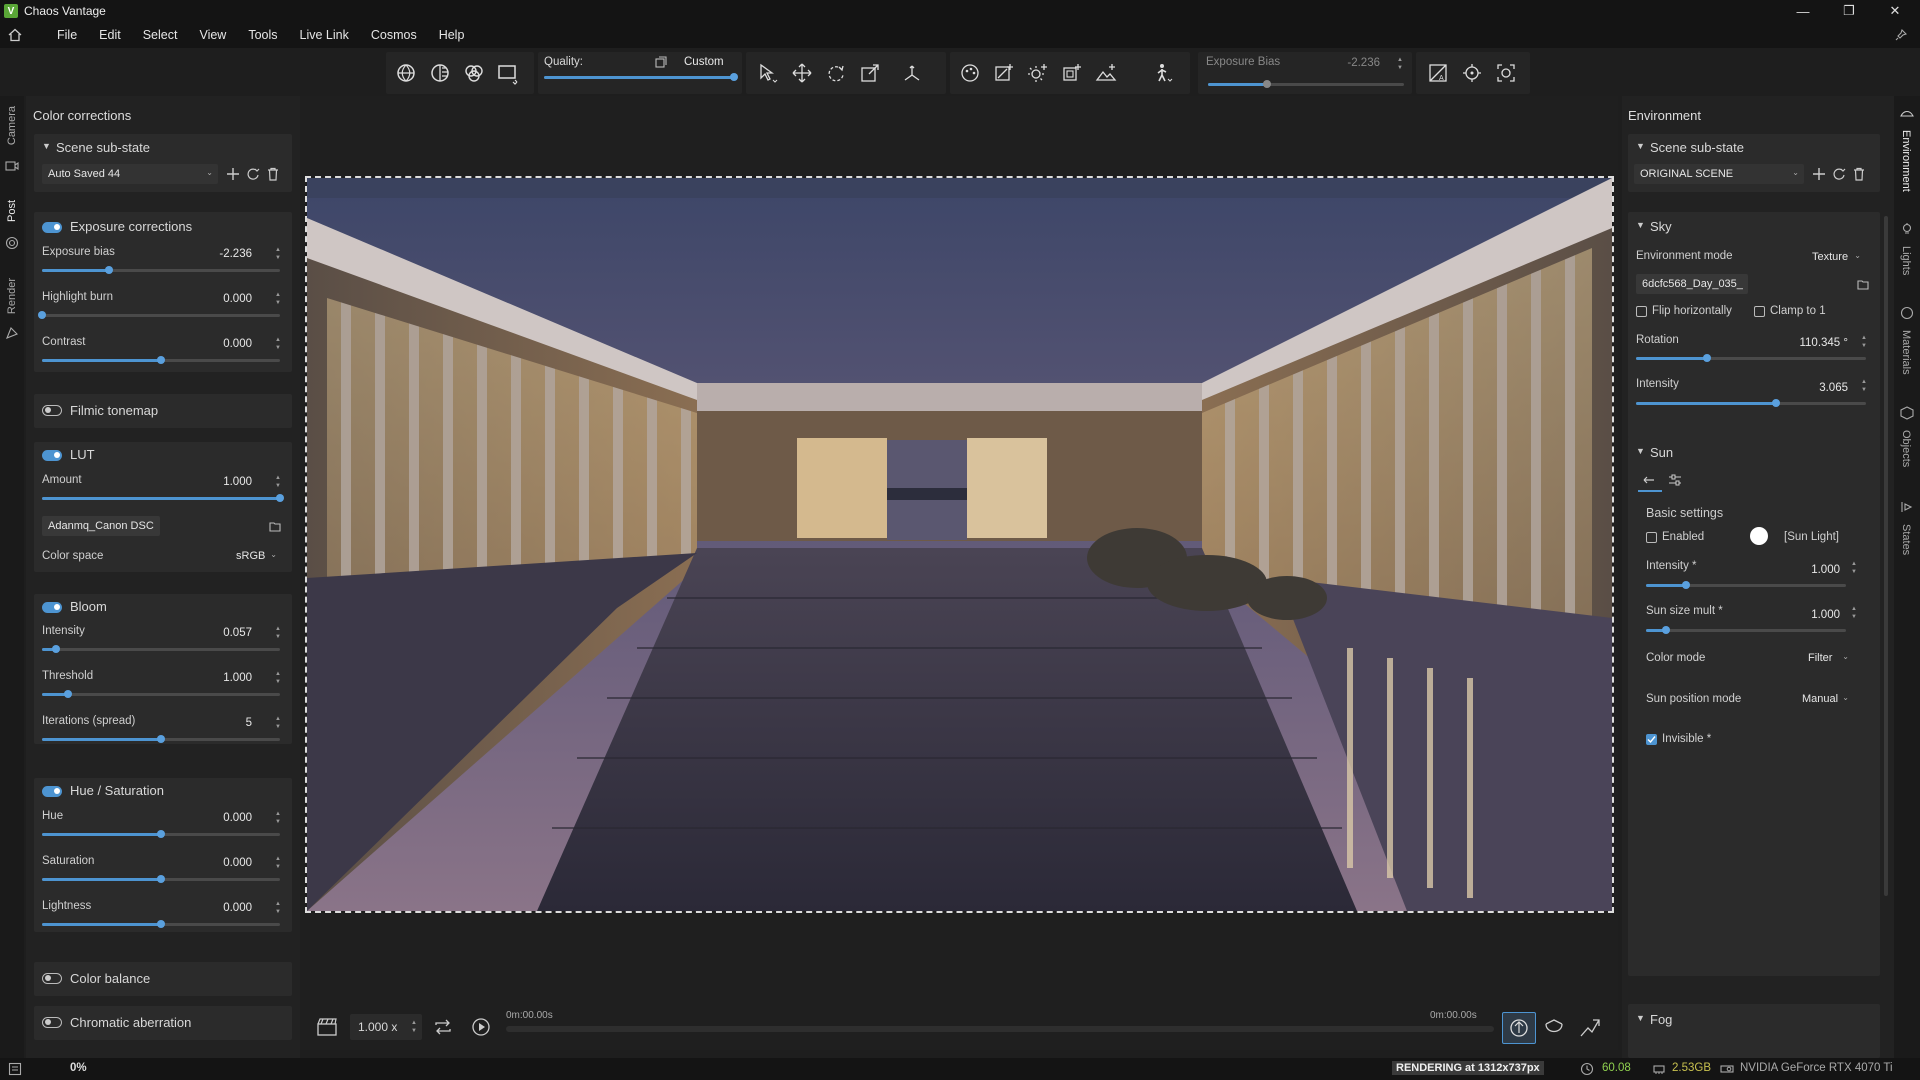  Describe the element at coordinates (110, 35) in the screenshot. I see `menu-edit: Edit` at that location.